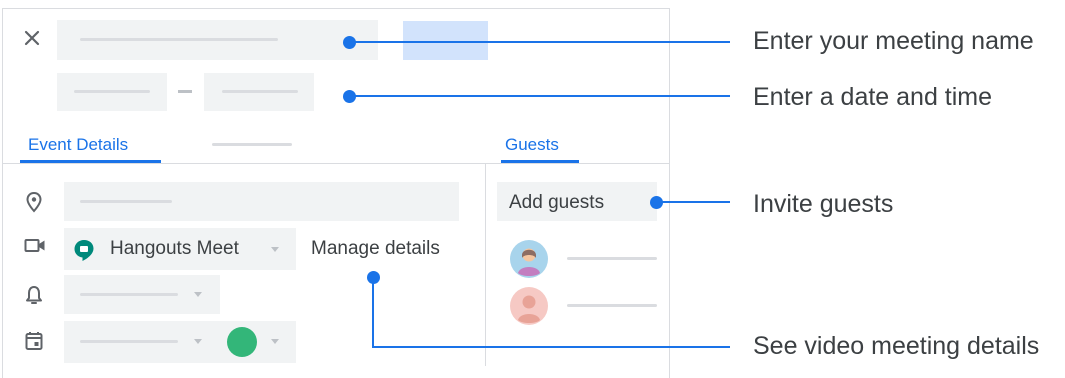  What do you see at coordinates (275, 341) in the screenshot?
I see `event-color-dropdown-caret` at bounding box center [275, 341].